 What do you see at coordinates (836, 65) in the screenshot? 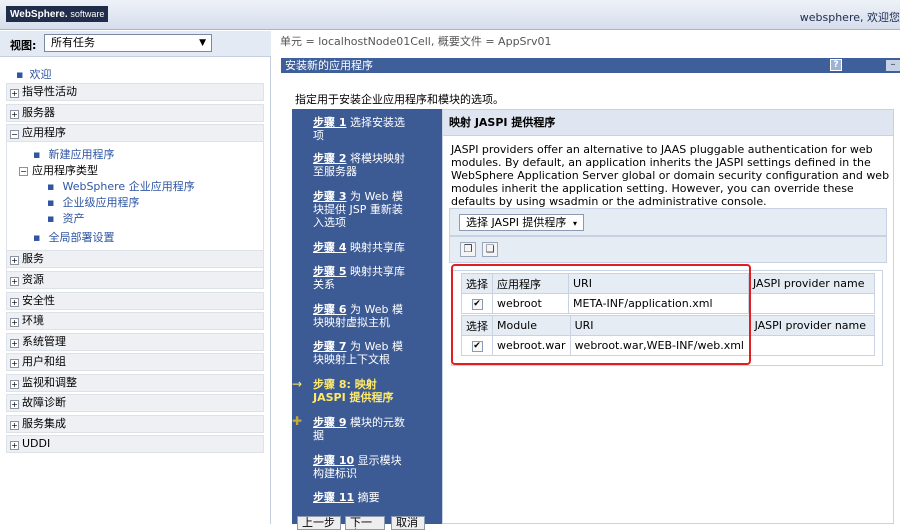
I see `help-icon: ?` at bounding box center [836, 65].